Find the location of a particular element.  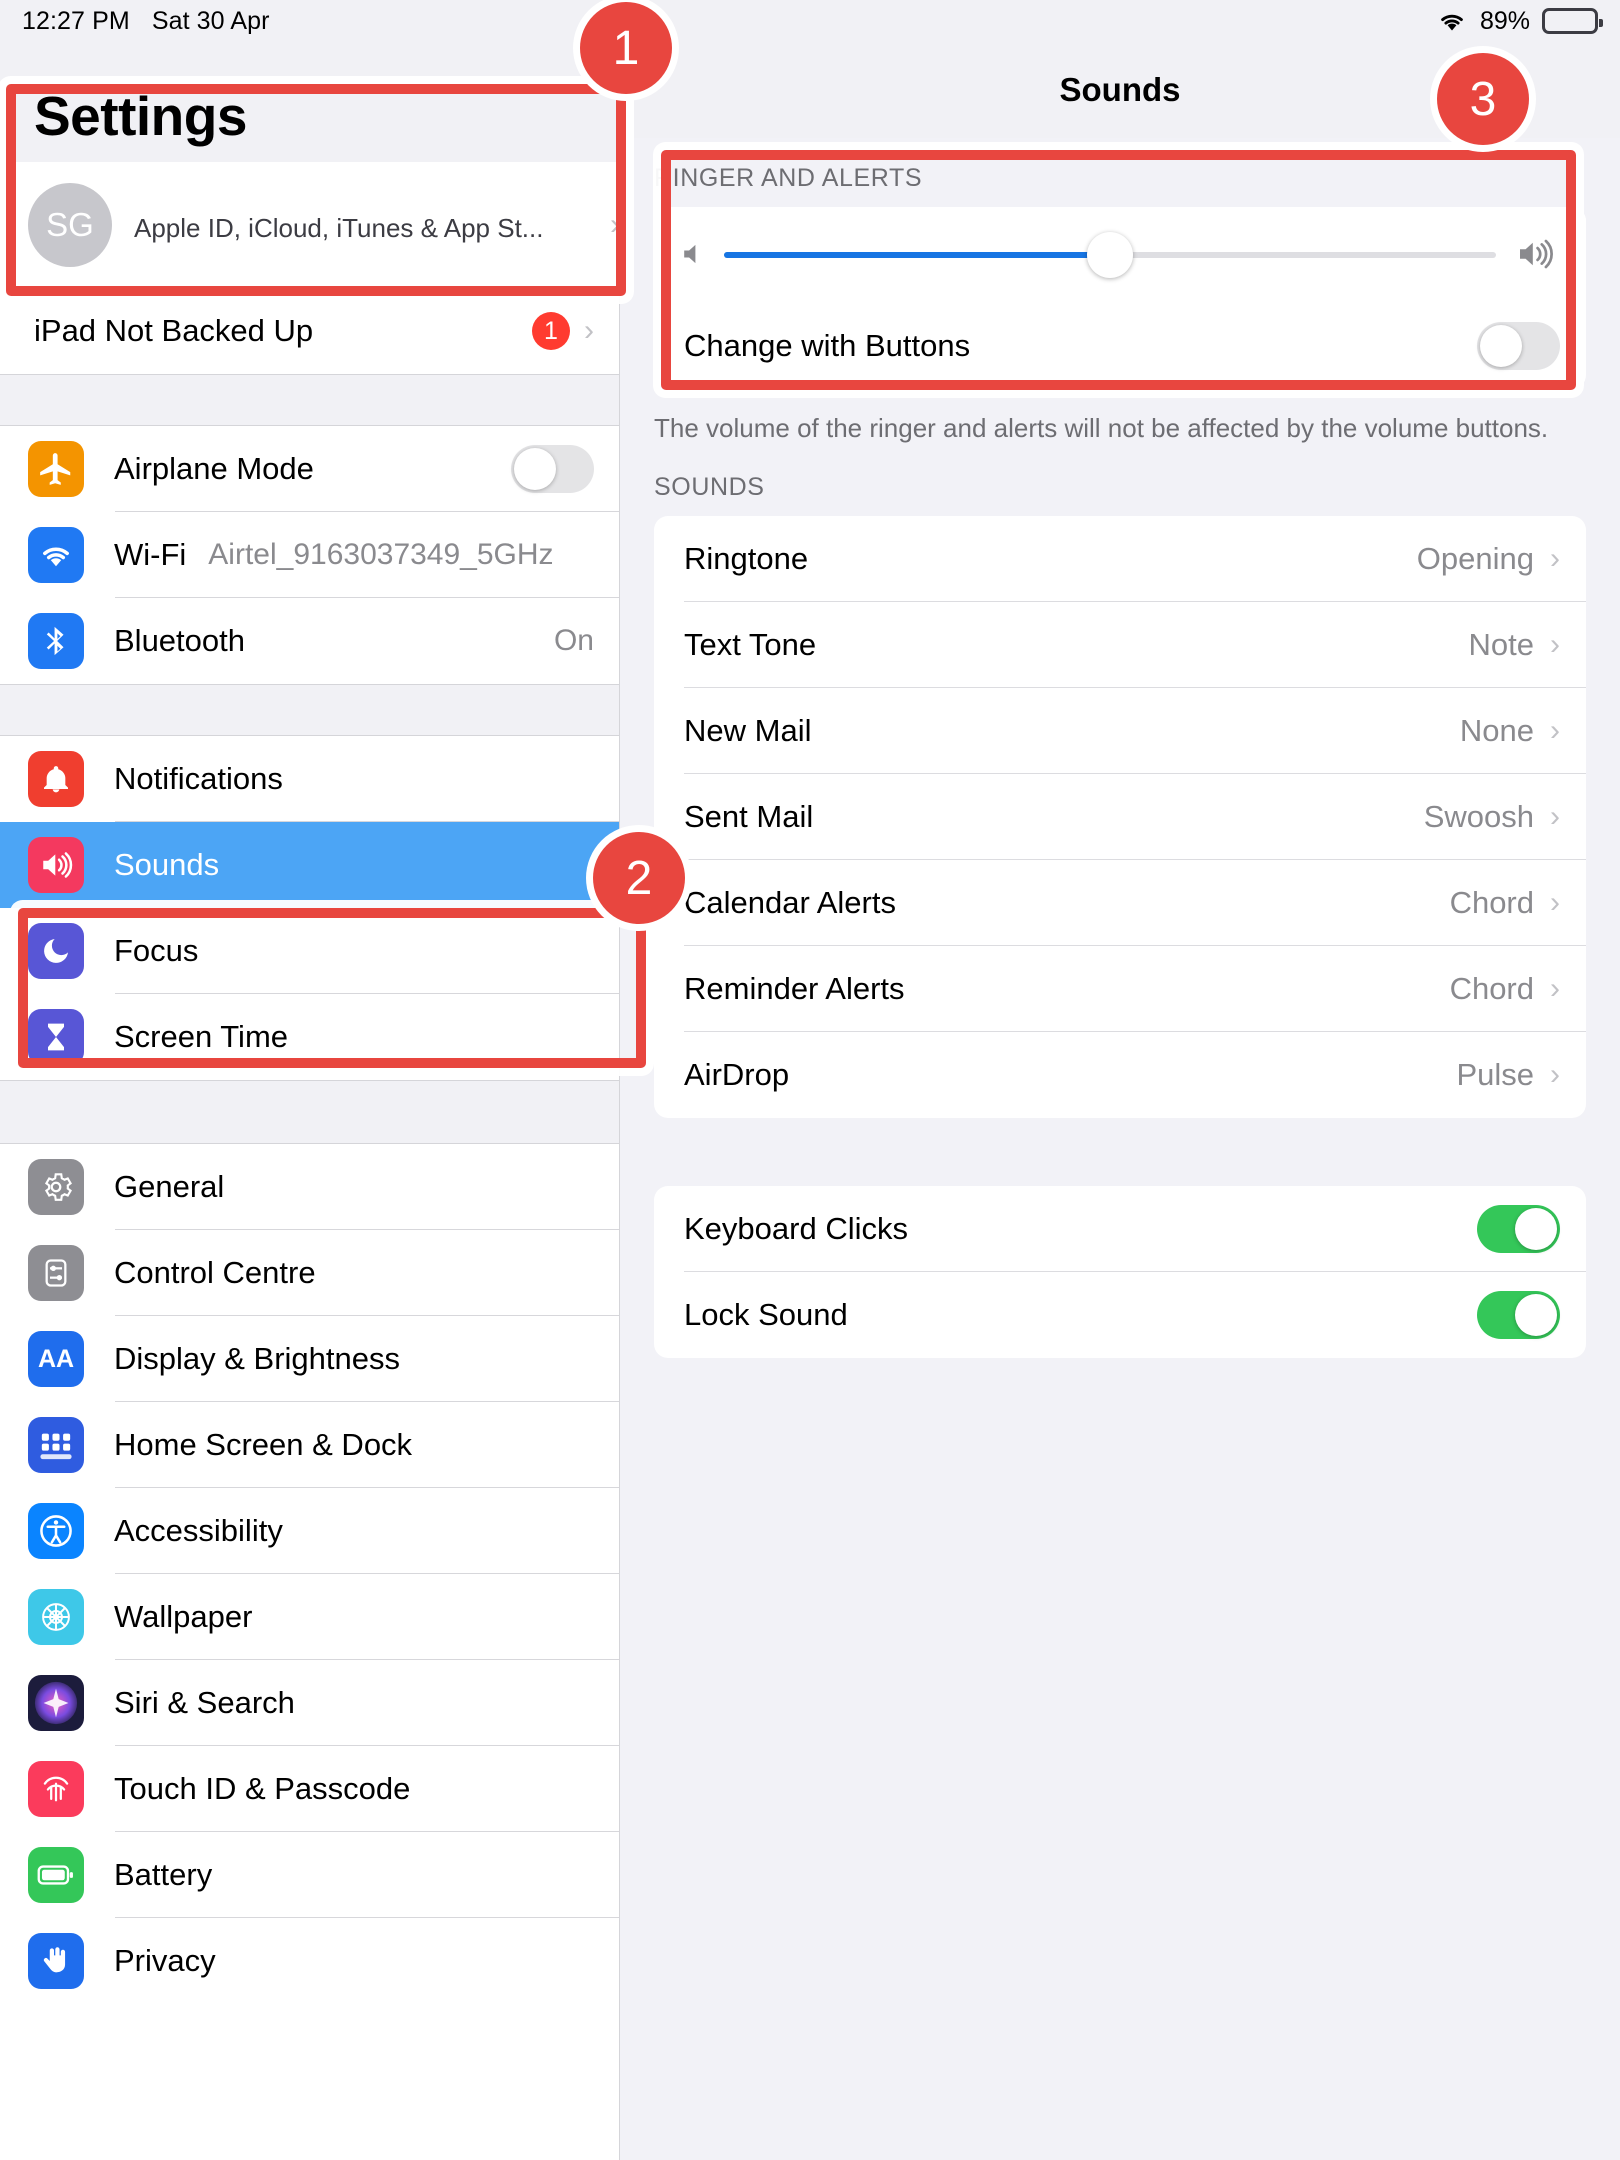

row-label: Calendar Alerts is located at coordinates (790, 902).